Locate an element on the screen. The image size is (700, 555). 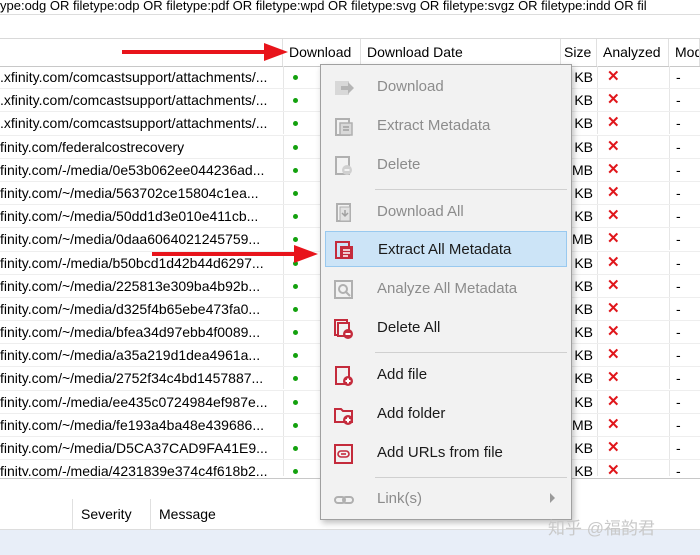
delete-icon is located at coordinates (343, 165).